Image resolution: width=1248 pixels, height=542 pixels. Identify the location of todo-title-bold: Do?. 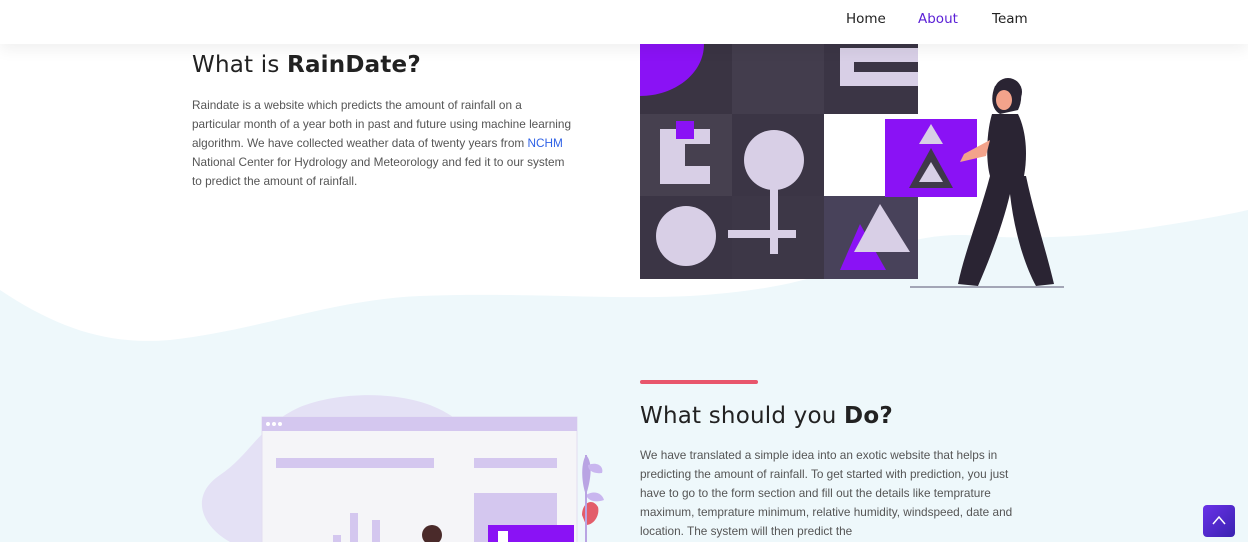
(868, 416).